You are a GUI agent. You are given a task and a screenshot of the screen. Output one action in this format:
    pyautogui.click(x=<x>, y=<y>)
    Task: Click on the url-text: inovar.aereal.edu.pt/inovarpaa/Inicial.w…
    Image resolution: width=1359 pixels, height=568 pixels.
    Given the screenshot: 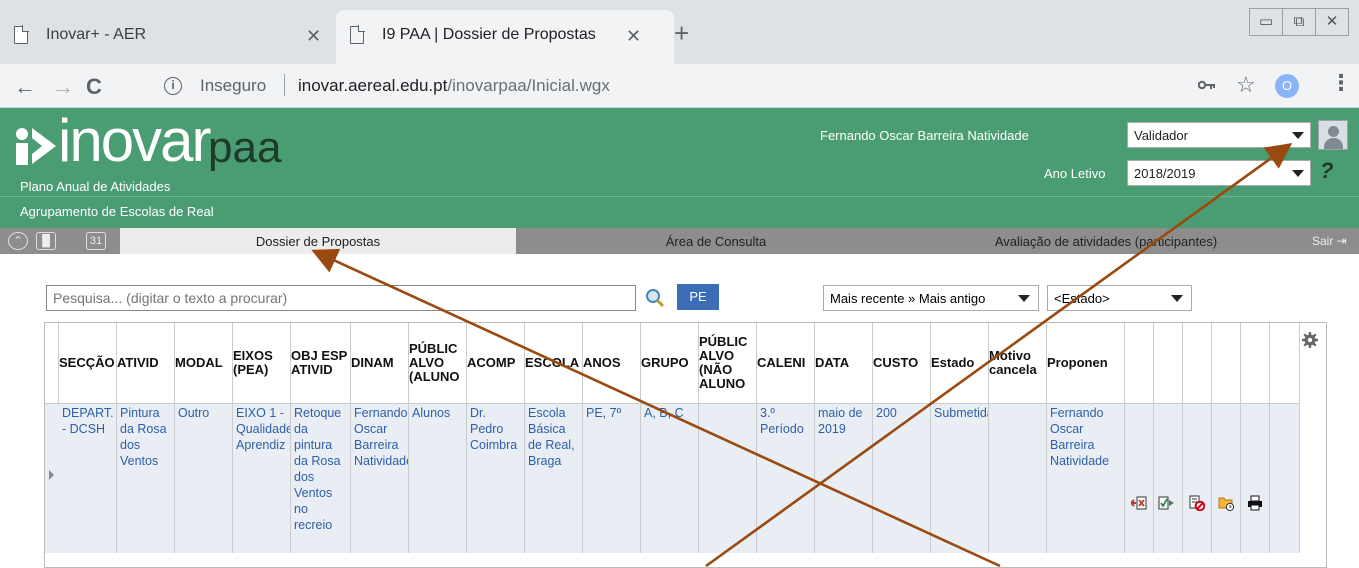 What is the action you would take?
    pyautogui.click(x=454, y=86)
    